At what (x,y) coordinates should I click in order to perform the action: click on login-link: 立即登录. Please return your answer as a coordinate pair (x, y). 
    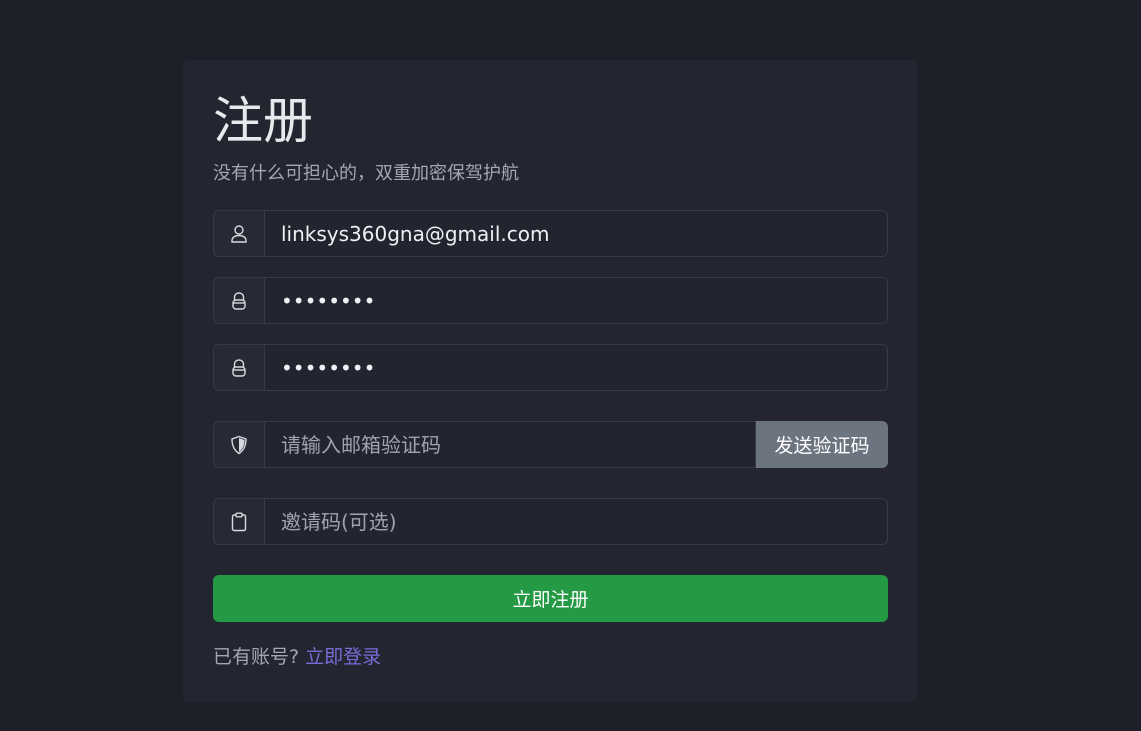
    Looking at the image, I should click on (343, 657).